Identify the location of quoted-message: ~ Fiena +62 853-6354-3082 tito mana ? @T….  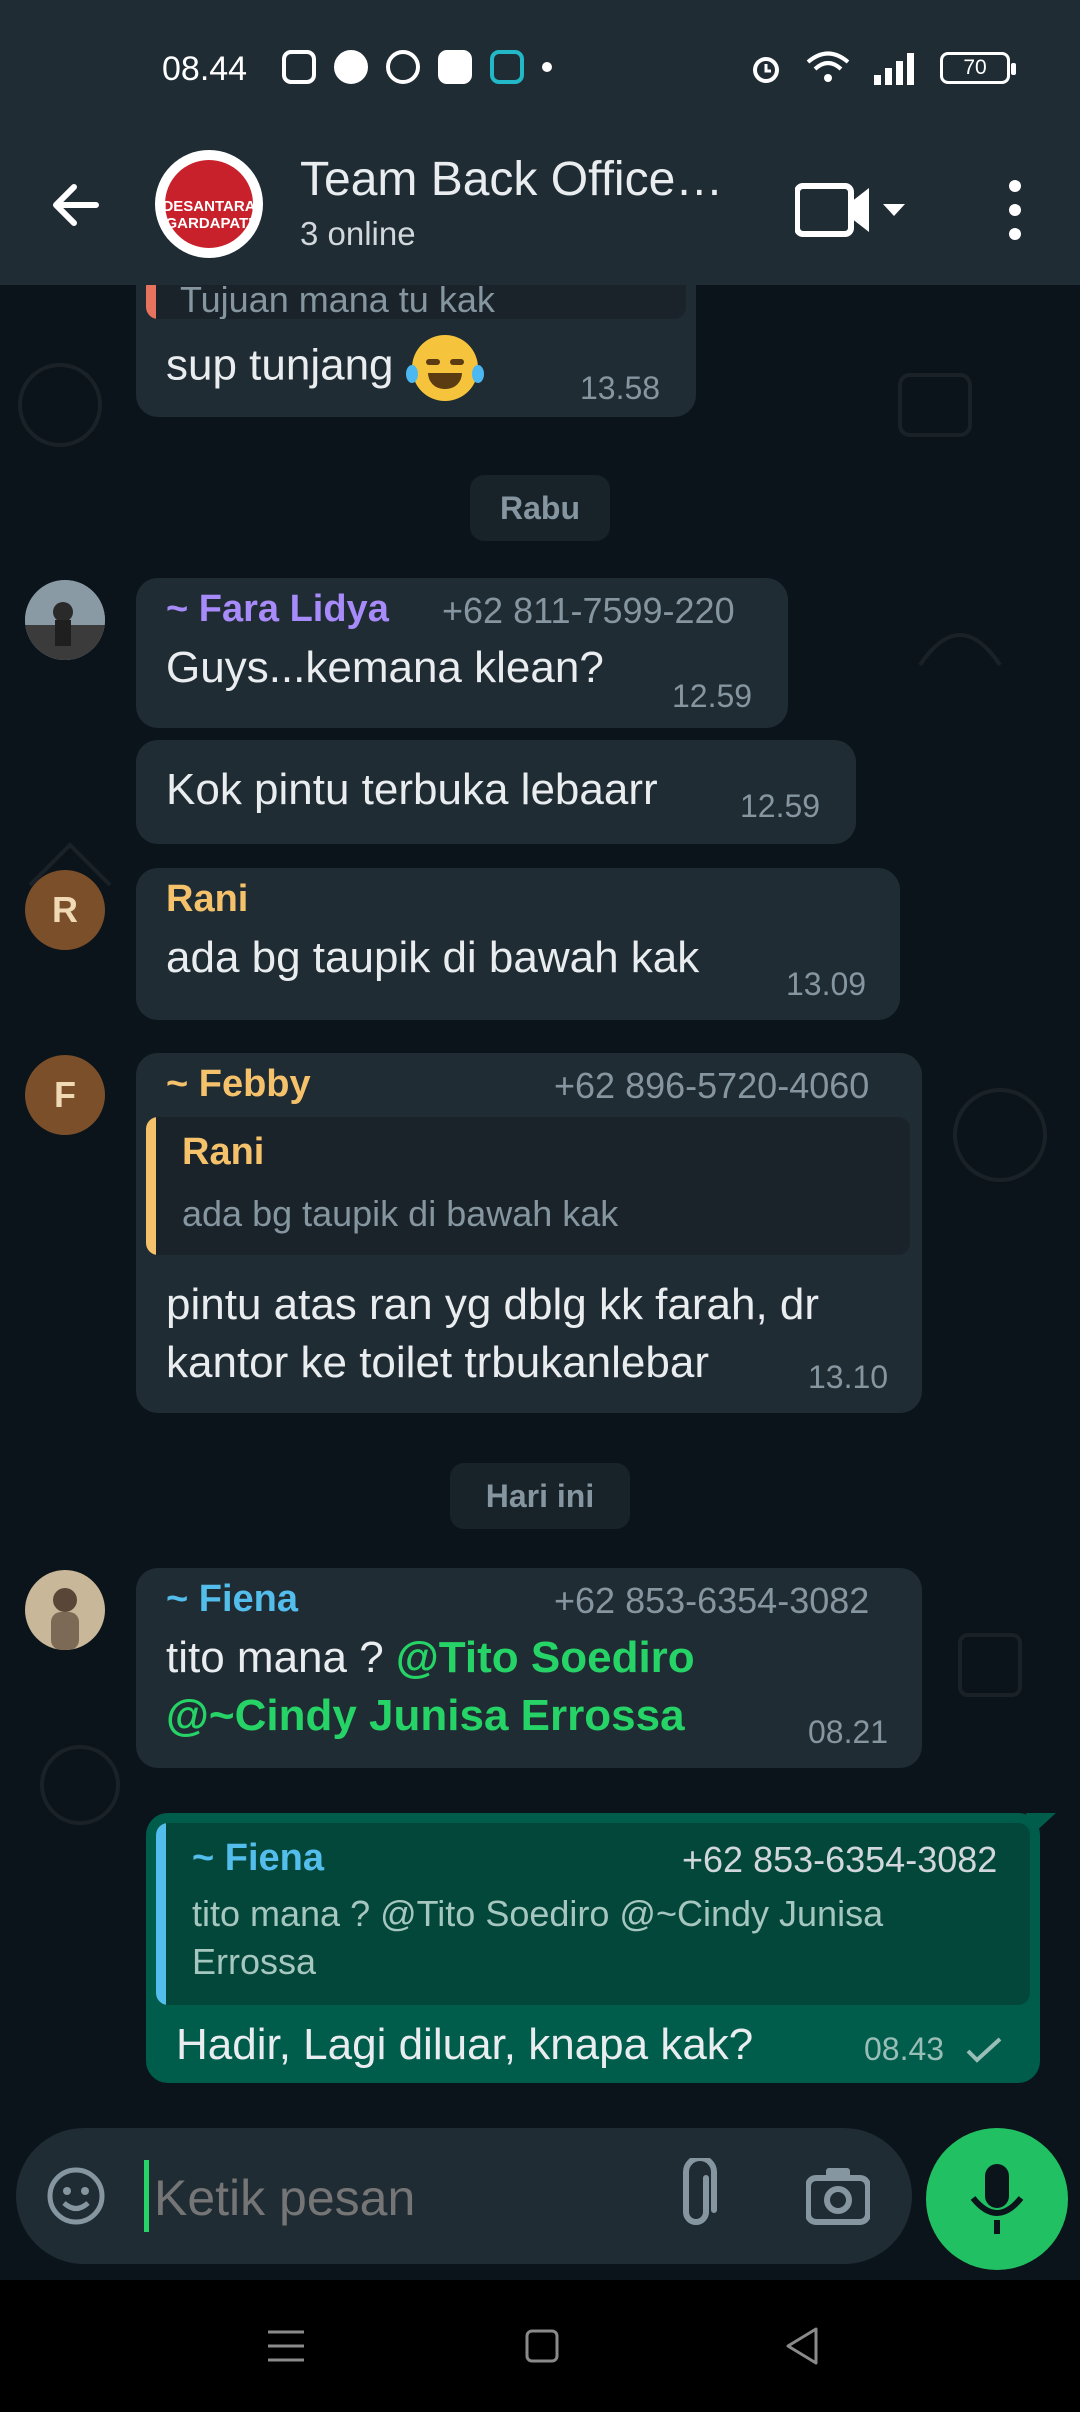
(593, 1914).